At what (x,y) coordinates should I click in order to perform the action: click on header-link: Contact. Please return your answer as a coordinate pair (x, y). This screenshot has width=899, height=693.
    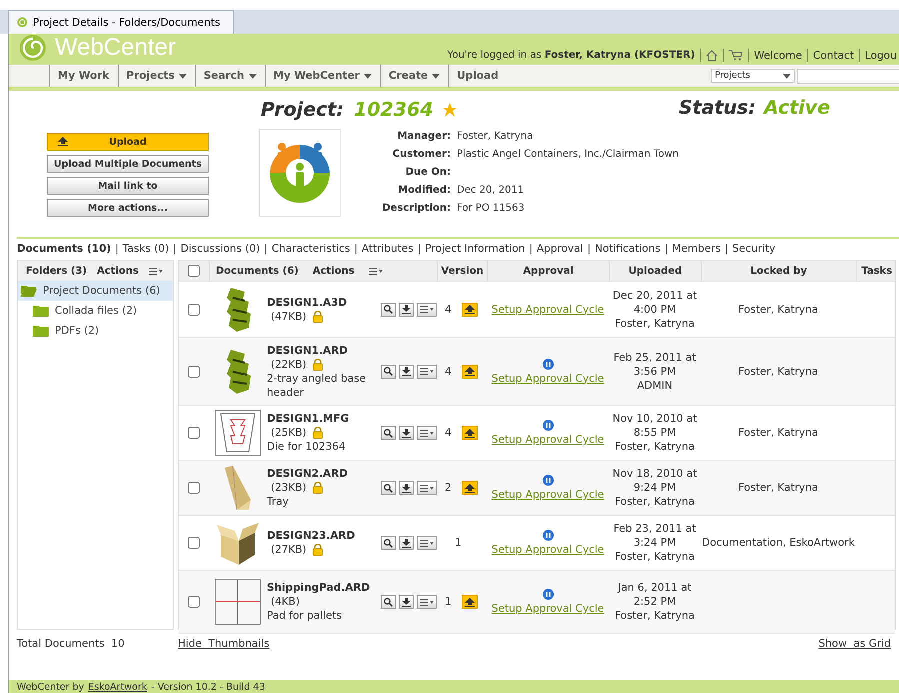
    Looking at the image, I should click on (833, 56).